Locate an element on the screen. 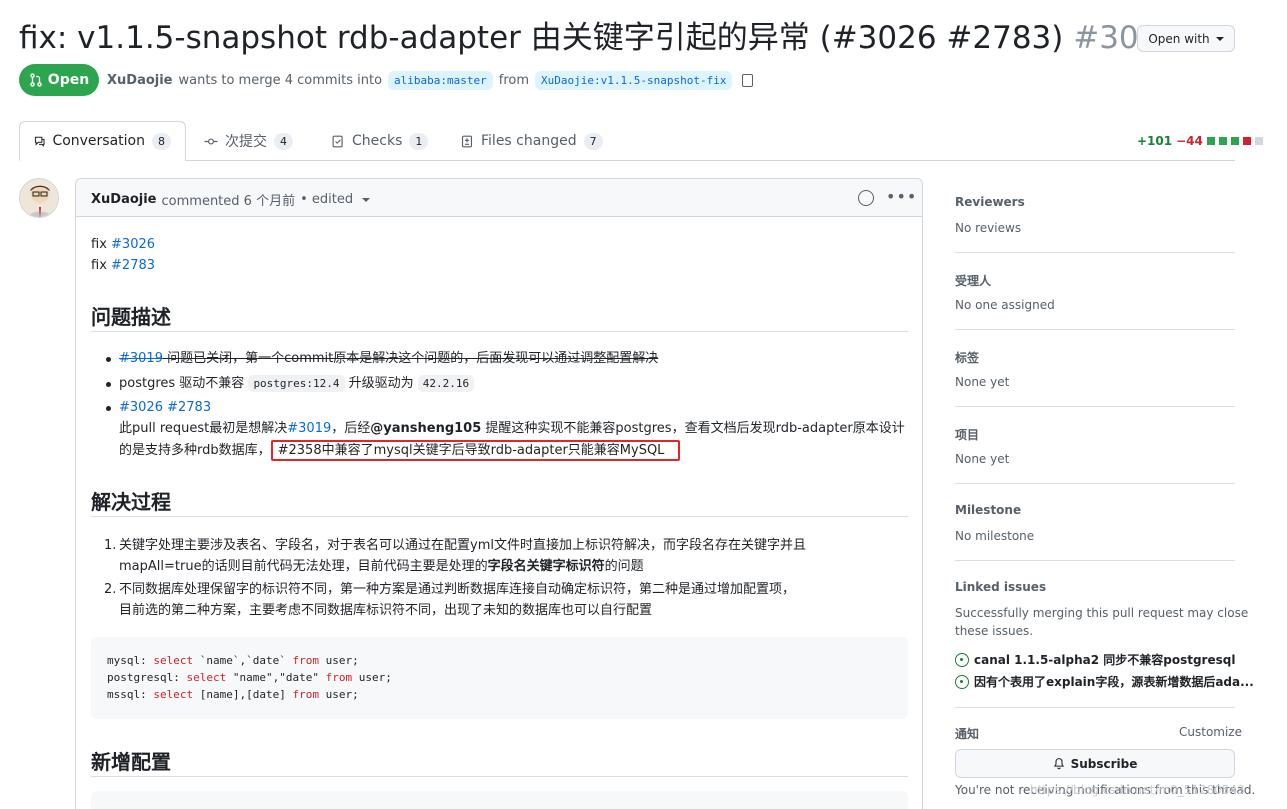 This screenshot has width=1287, height=809. tab-counter: 8 is located at coordinates (161, 141).